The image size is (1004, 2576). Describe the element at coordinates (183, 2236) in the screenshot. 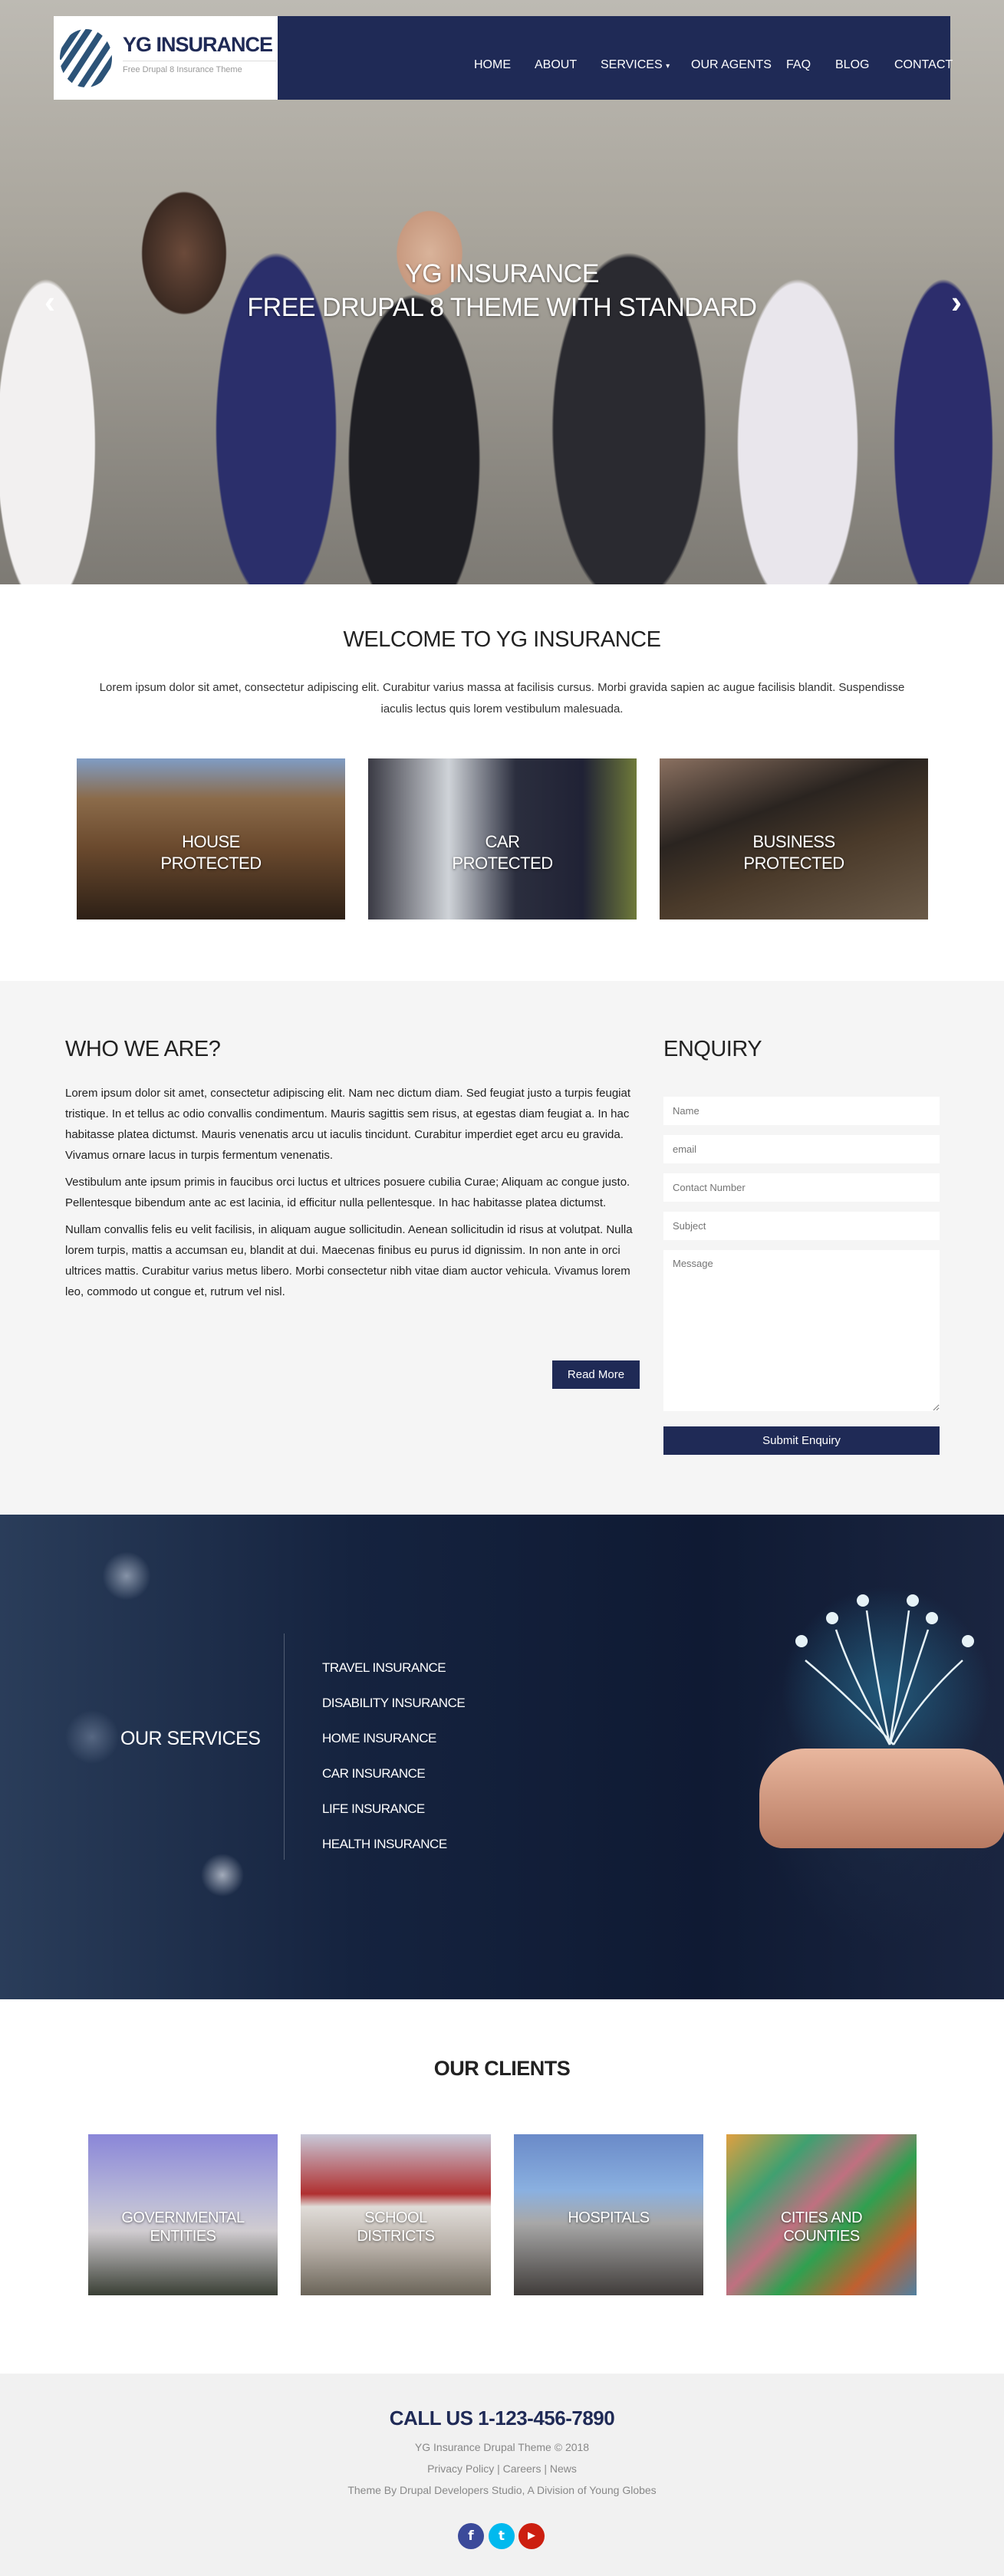

I see `card-label: ENTITIES` at that location.